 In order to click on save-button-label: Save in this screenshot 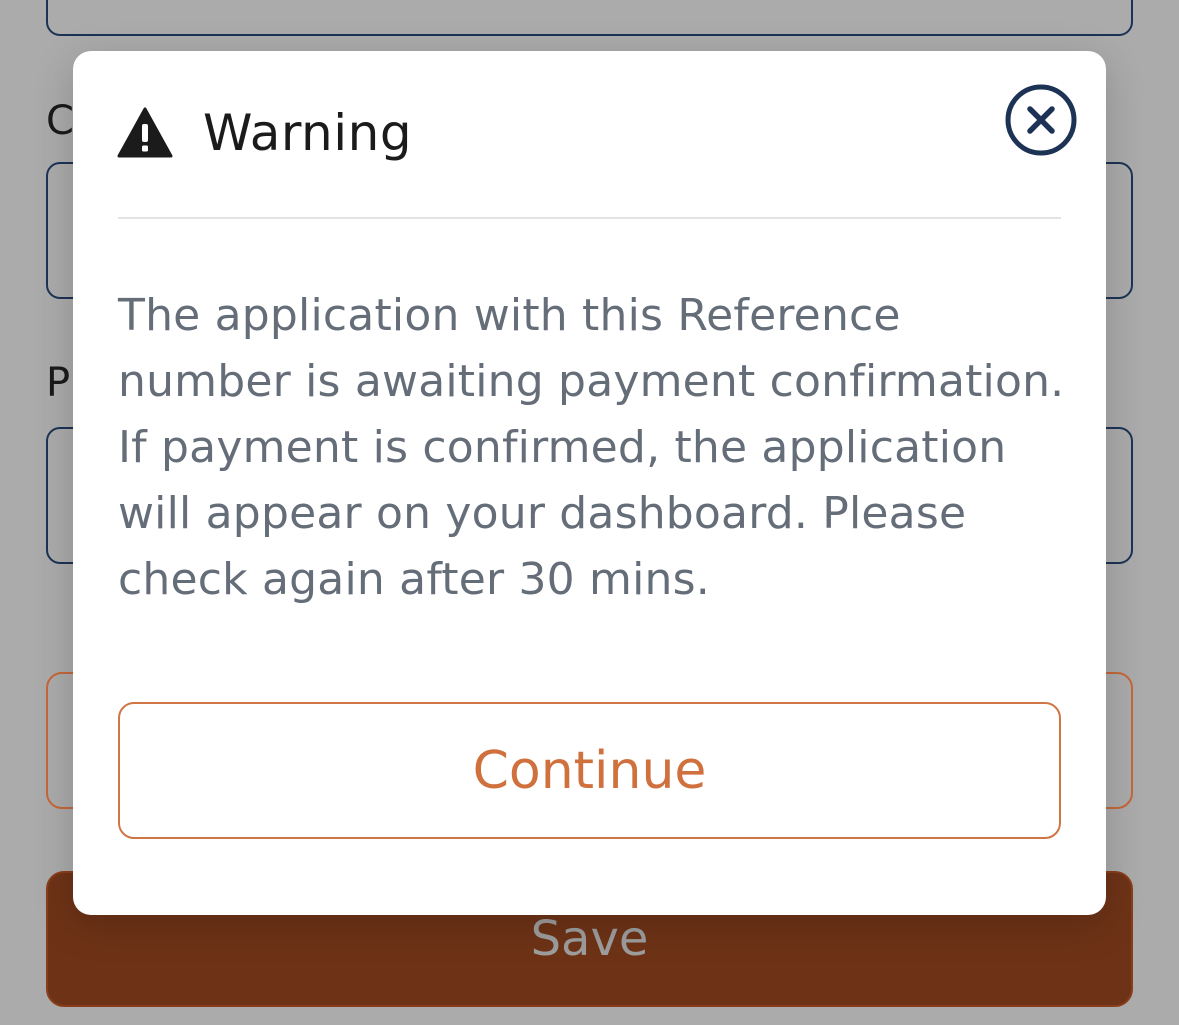, I will do `click(589, 939)`.